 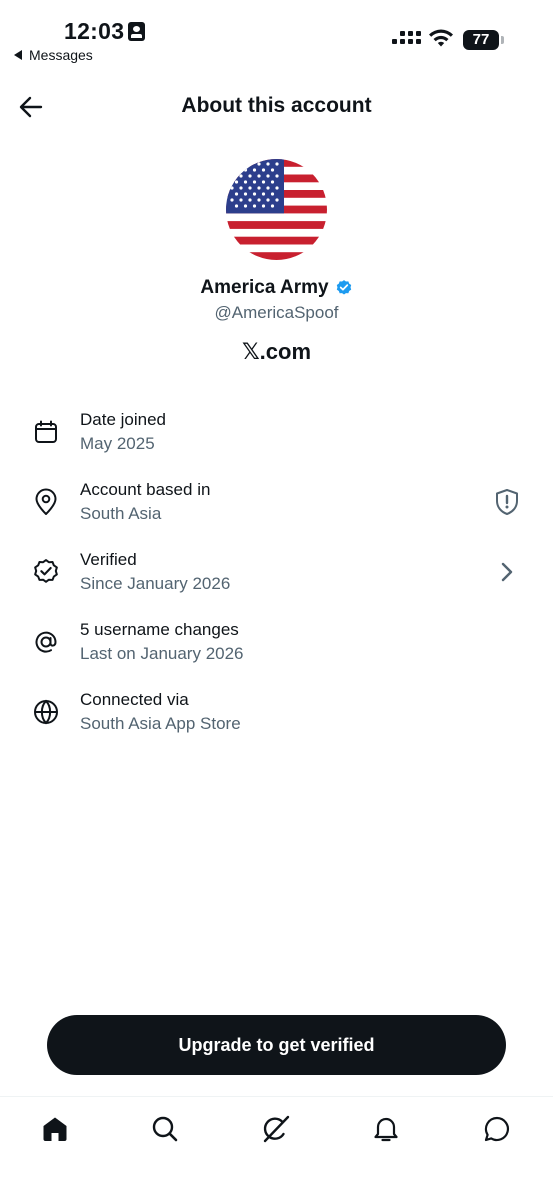 I want to click on info-row-username-changes: 5 username changes Last on January 2026, so click(x=276, y=645).